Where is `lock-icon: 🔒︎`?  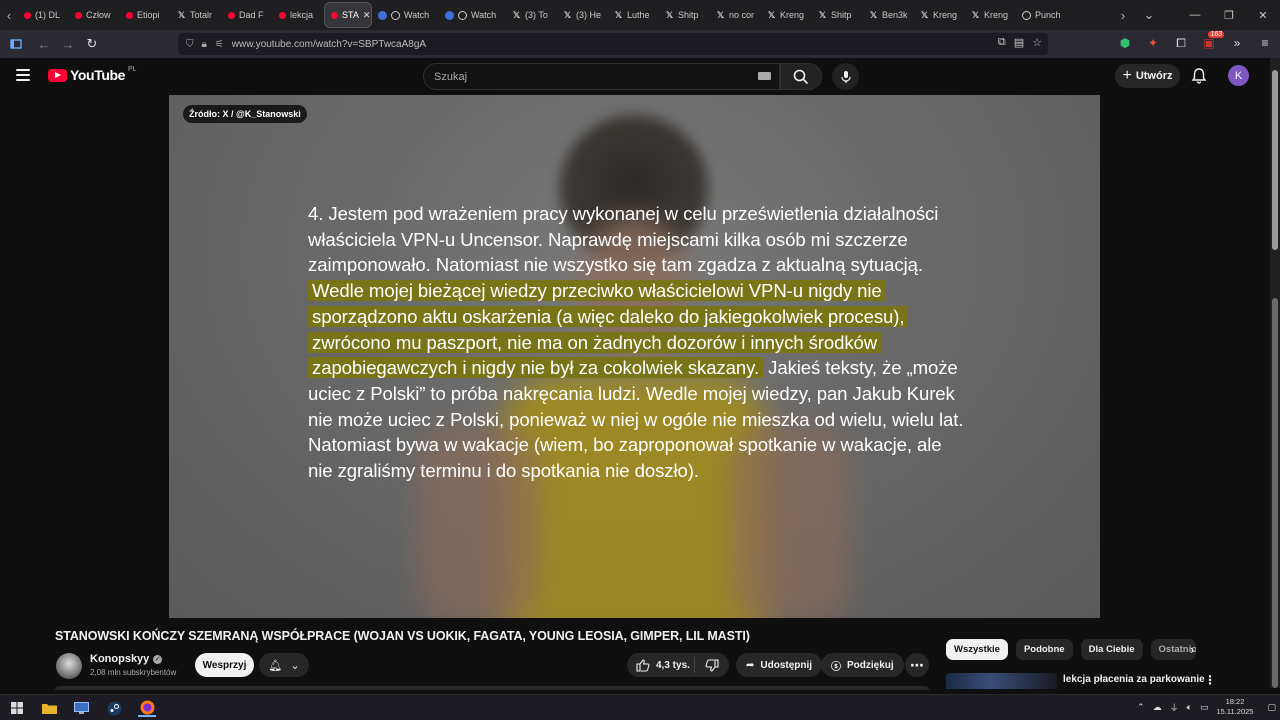
lock-icon: 🔒︎ is located at coordinates (204, 44).